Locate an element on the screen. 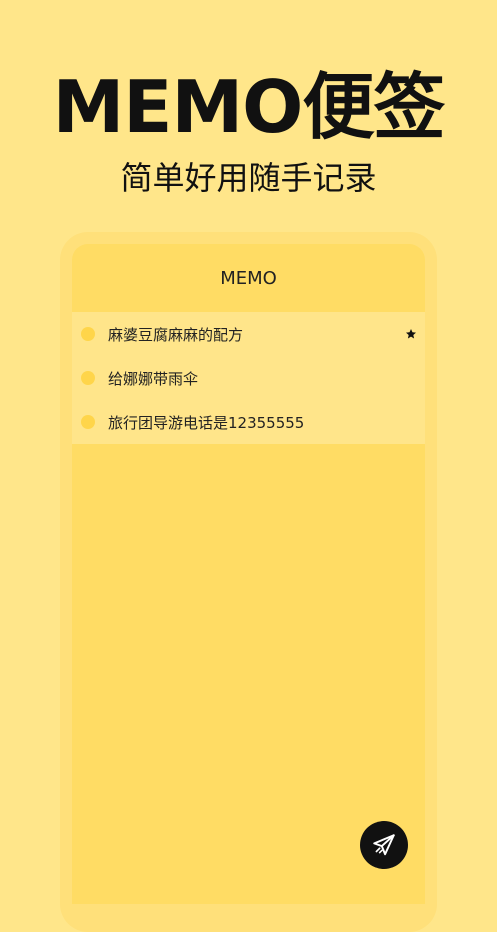 This screenshot has height=932, width=497. app-header-title: MEMO is located at coordinates (248, 278).